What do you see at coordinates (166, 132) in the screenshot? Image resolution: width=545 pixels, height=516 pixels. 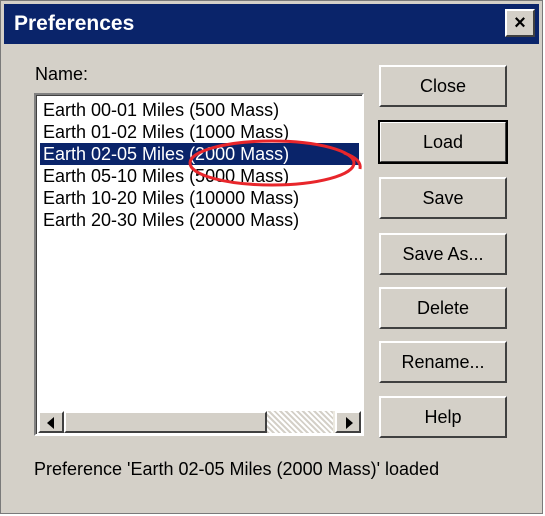 I see `list-item: Earth 01-02 Miles (1000 Mass)` at bounding box center [166, 132].